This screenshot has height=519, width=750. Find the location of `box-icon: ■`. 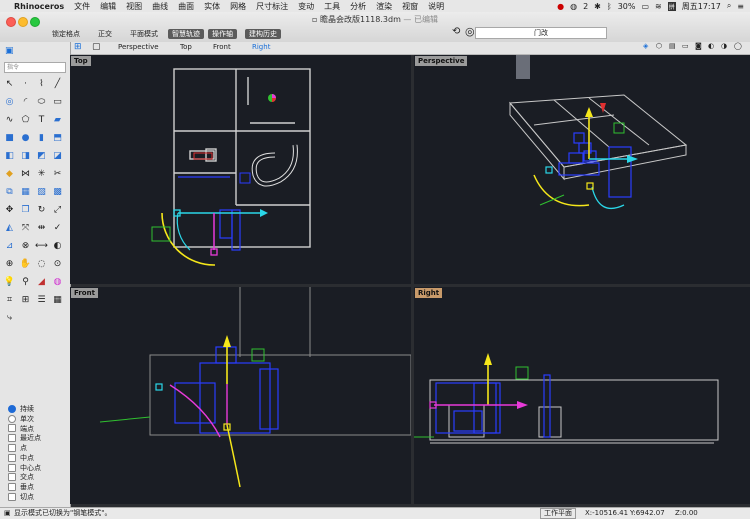

box-icon: ■ is located at coordinates (9, 137).